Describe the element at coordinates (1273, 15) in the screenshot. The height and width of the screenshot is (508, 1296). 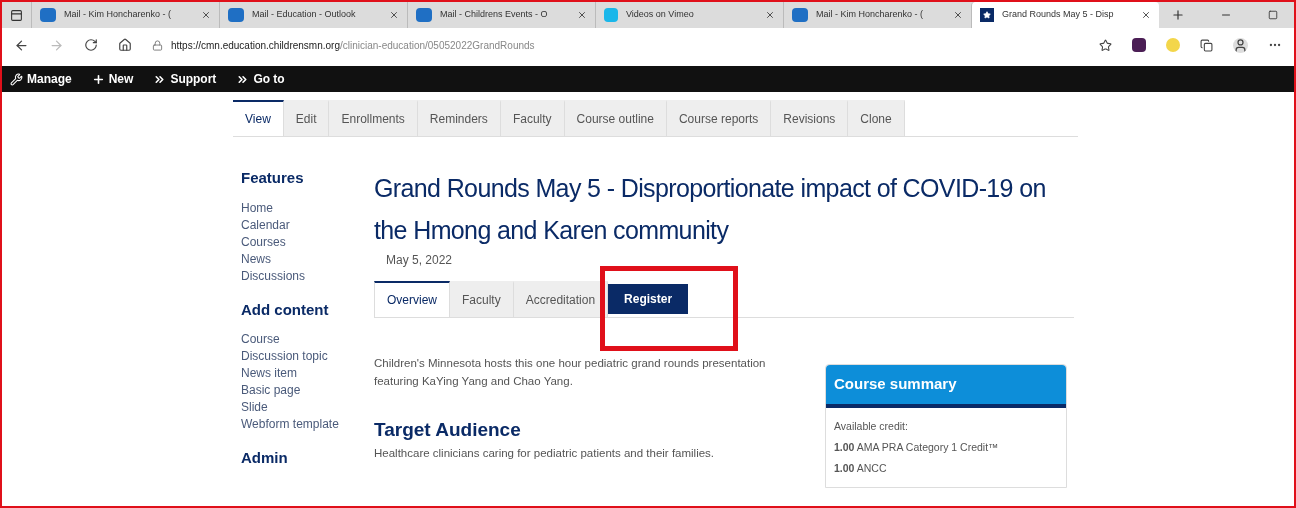
I see `restore-icon` at that location.